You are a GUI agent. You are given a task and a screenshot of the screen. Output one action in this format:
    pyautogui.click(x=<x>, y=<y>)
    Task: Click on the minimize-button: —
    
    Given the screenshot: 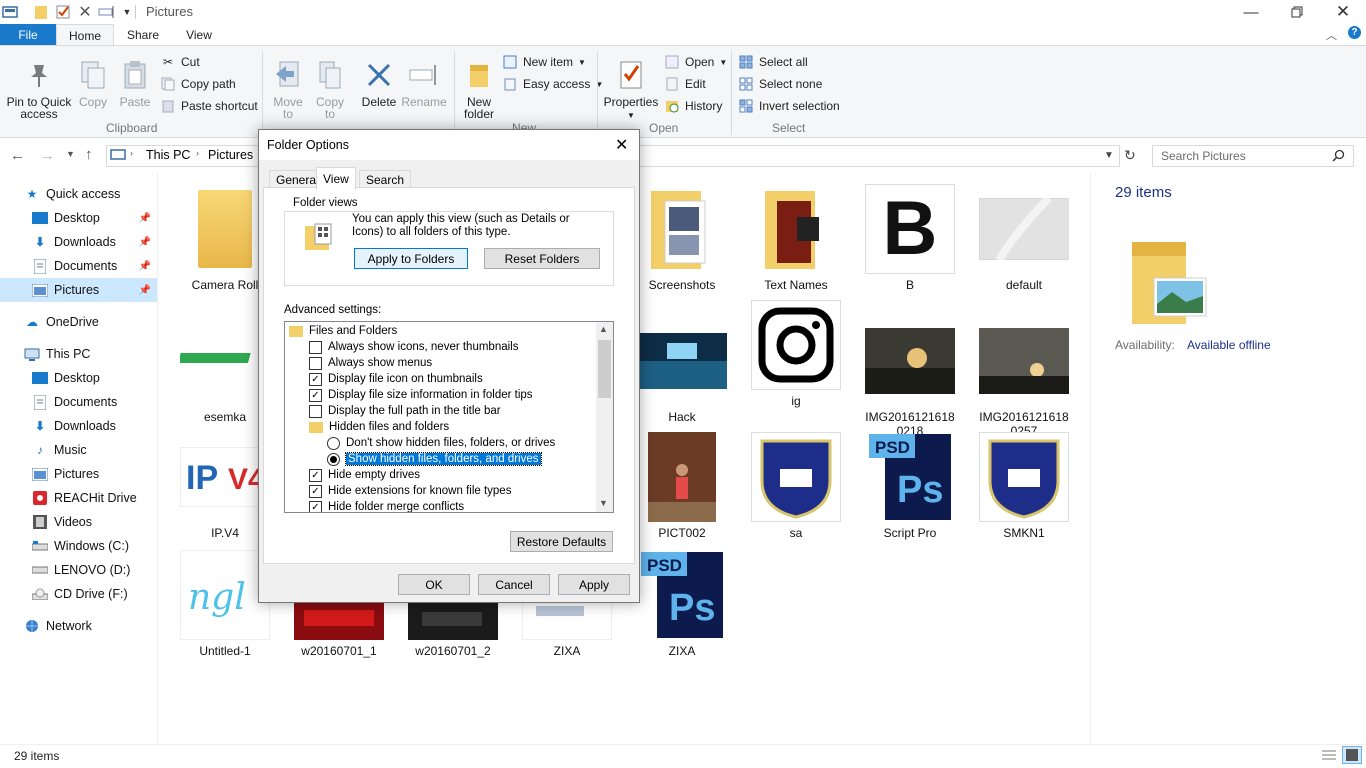 What is the action you would take?
    pyautogui.click(x=1251, y=12)
    